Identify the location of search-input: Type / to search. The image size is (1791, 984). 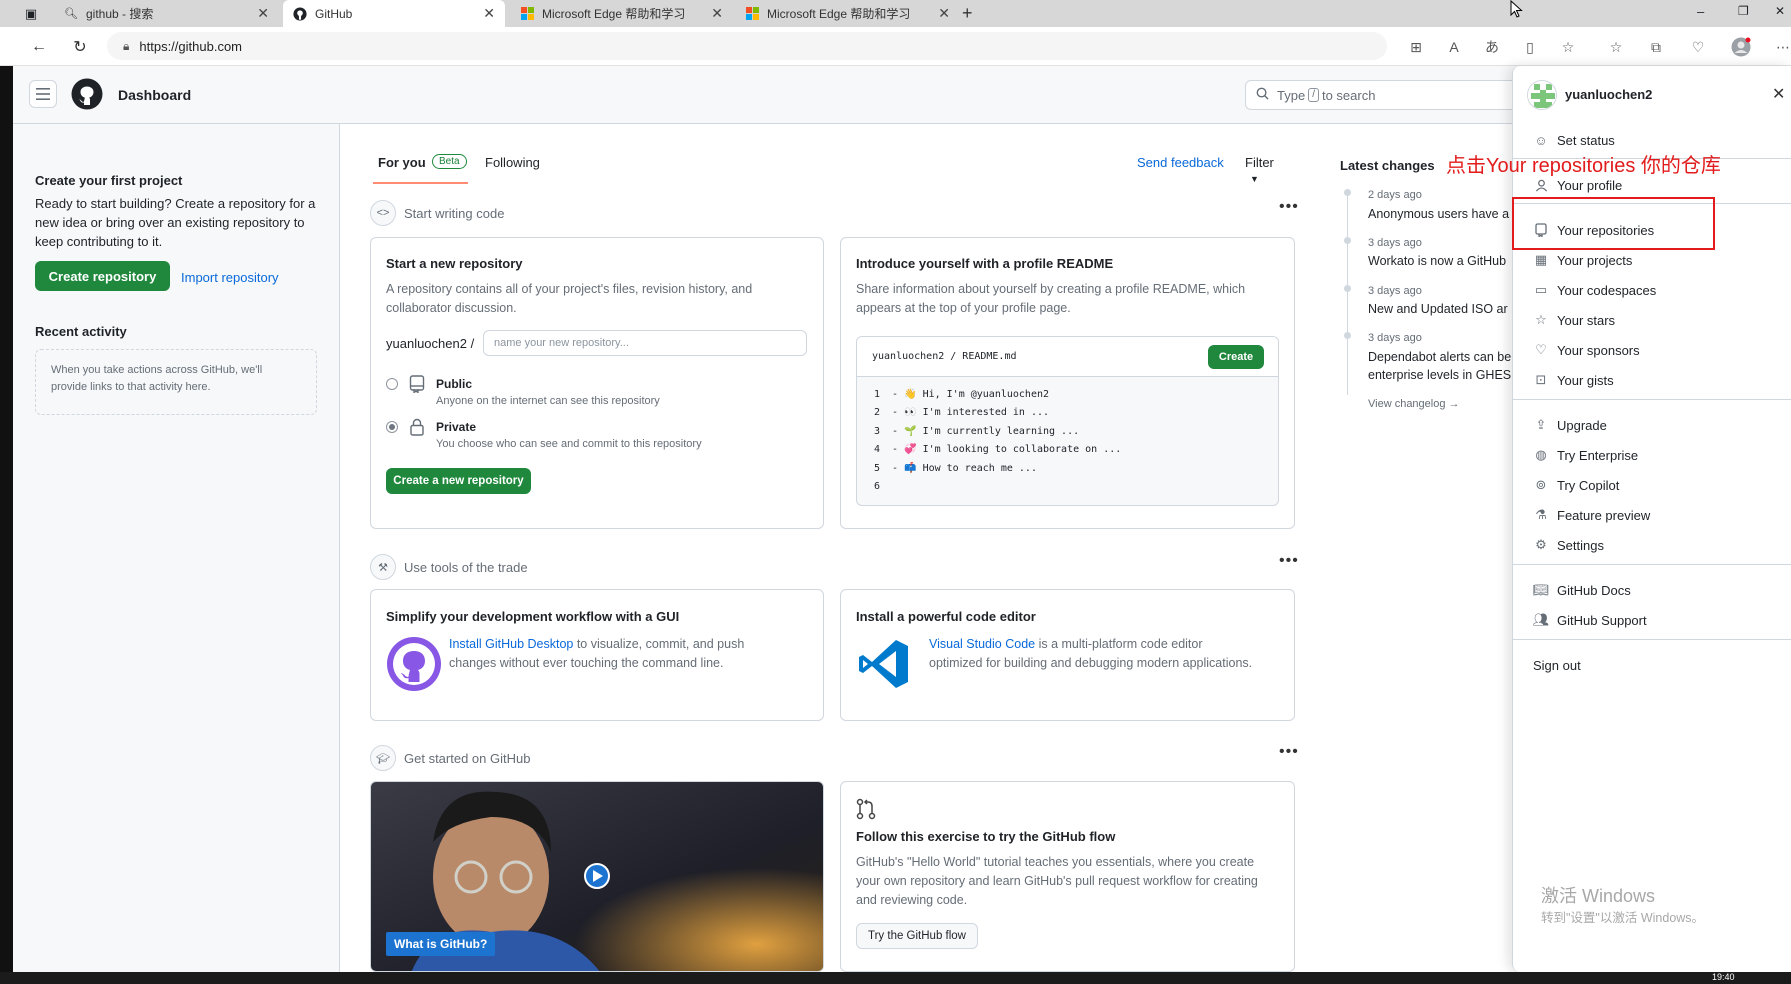
(1395, 95).